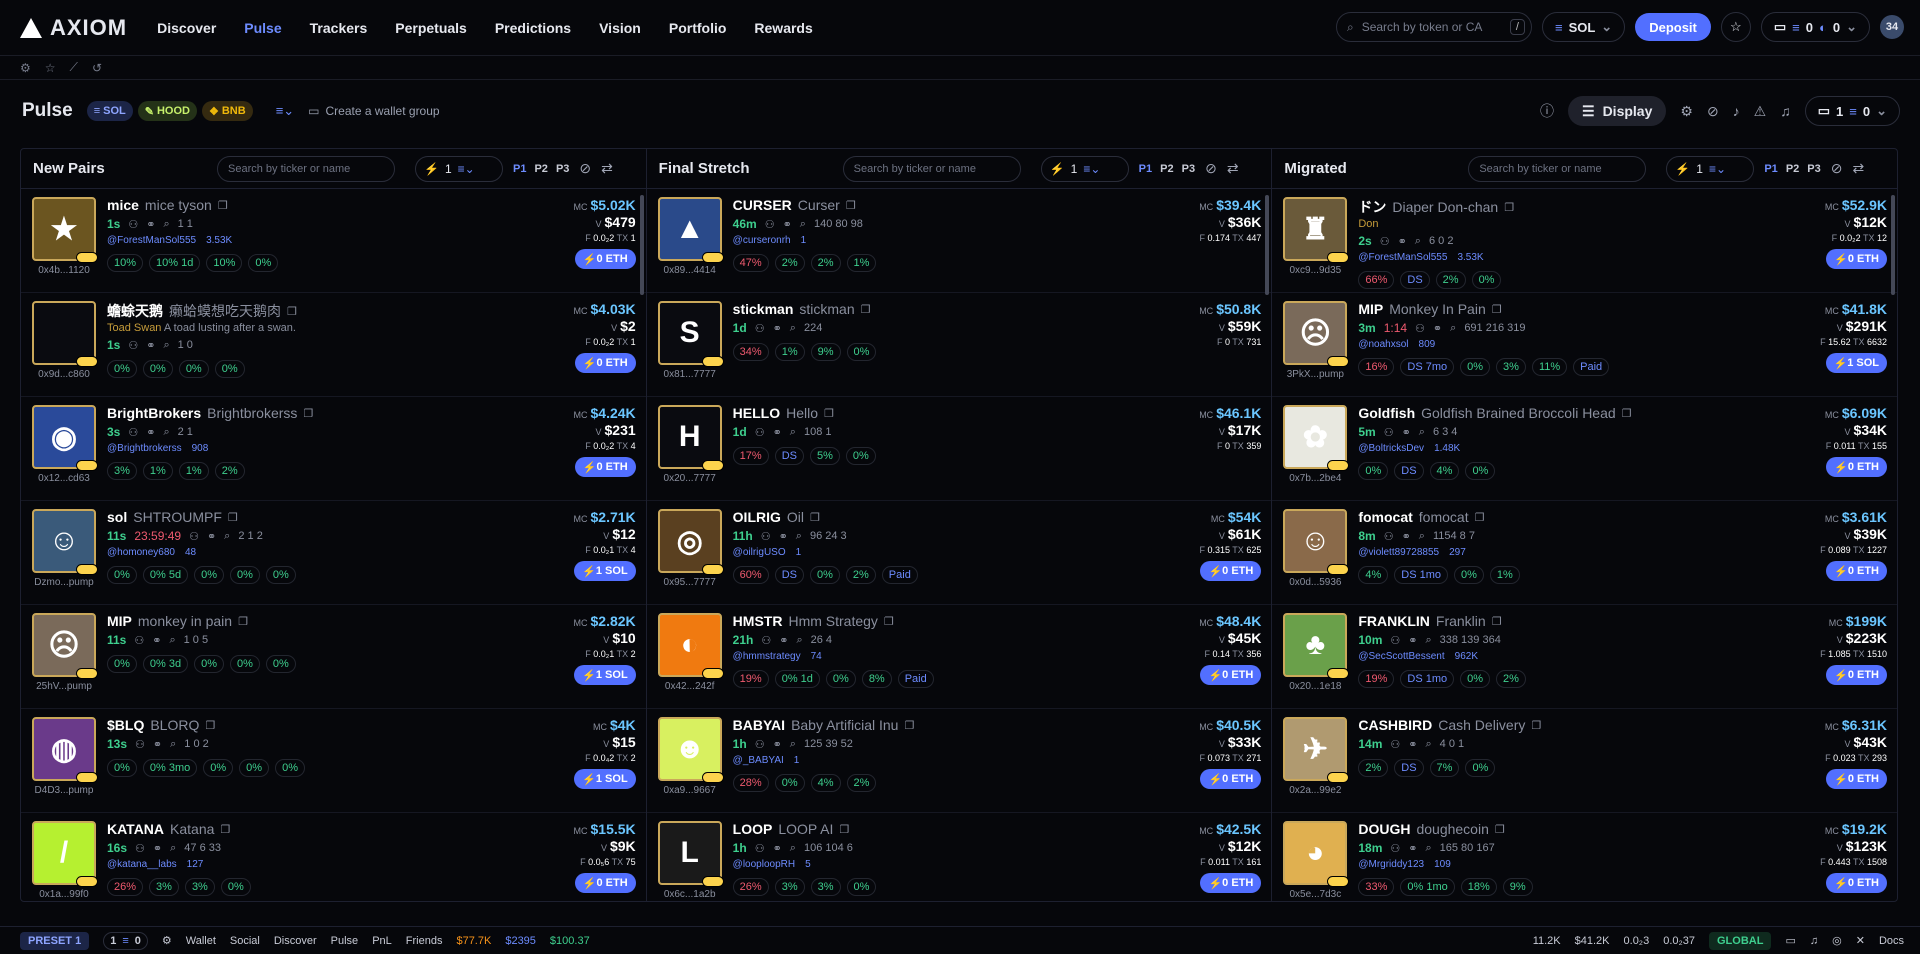  What do you see at coordinates (1785, 111) in the screenshot?
I see `bell-icon: ♫` at bounding box center [1785, 111].